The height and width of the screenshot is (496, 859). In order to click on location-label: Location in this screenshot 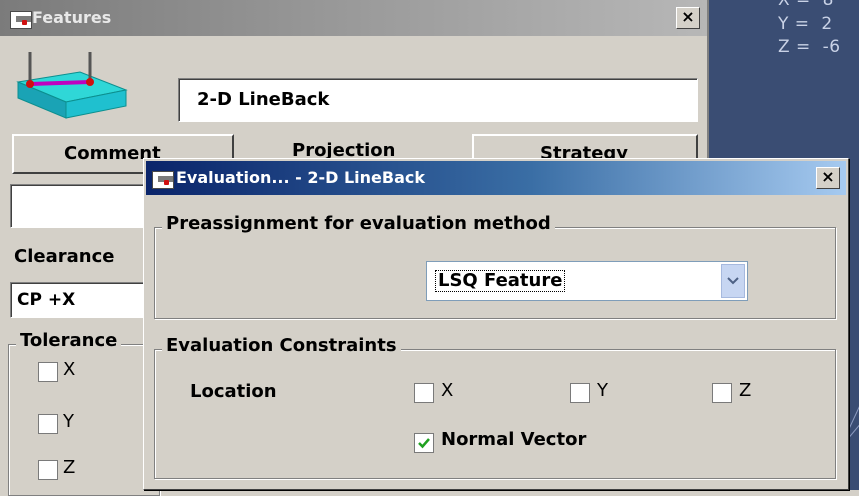, I will do `click(233, 391)`.